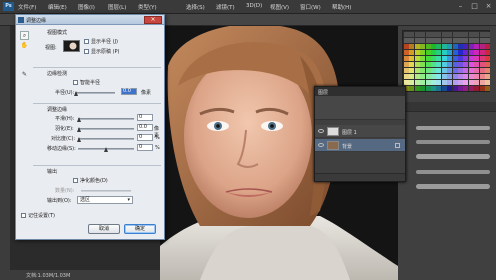 The height and width of the screenshot is (280, 496). I want to click on hand-tool-icon: ✋, so click(24, 46).